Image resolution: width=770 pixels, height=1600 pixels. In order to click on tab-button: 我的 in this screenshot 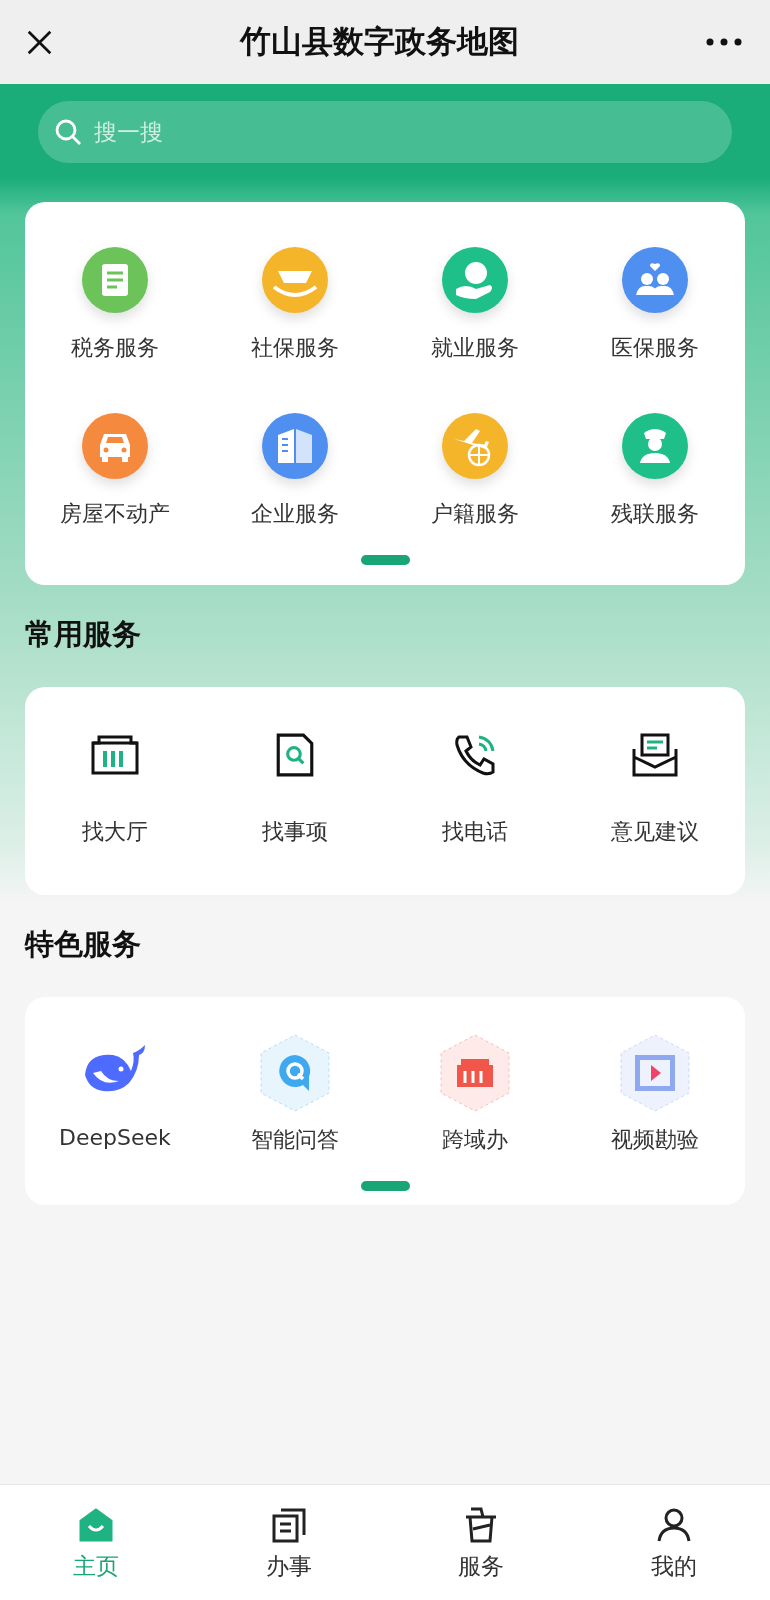, I will do `click(673, 1542)`.